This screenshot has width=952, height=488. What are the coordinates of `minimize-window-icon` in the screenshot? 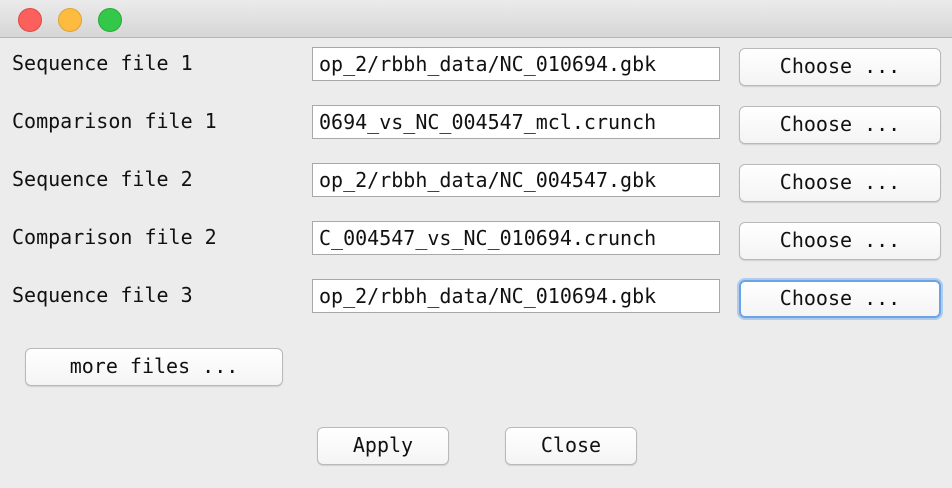 It's located at (70, 20).